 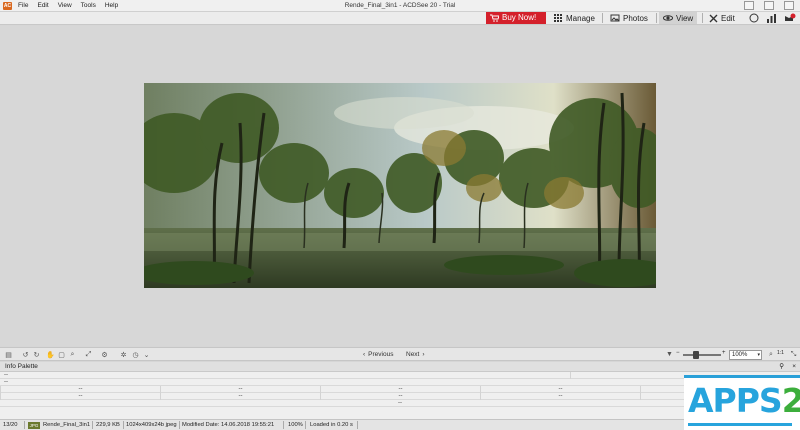 I want to click on watermark-text-main: APPS, so click(x=735, y=400).